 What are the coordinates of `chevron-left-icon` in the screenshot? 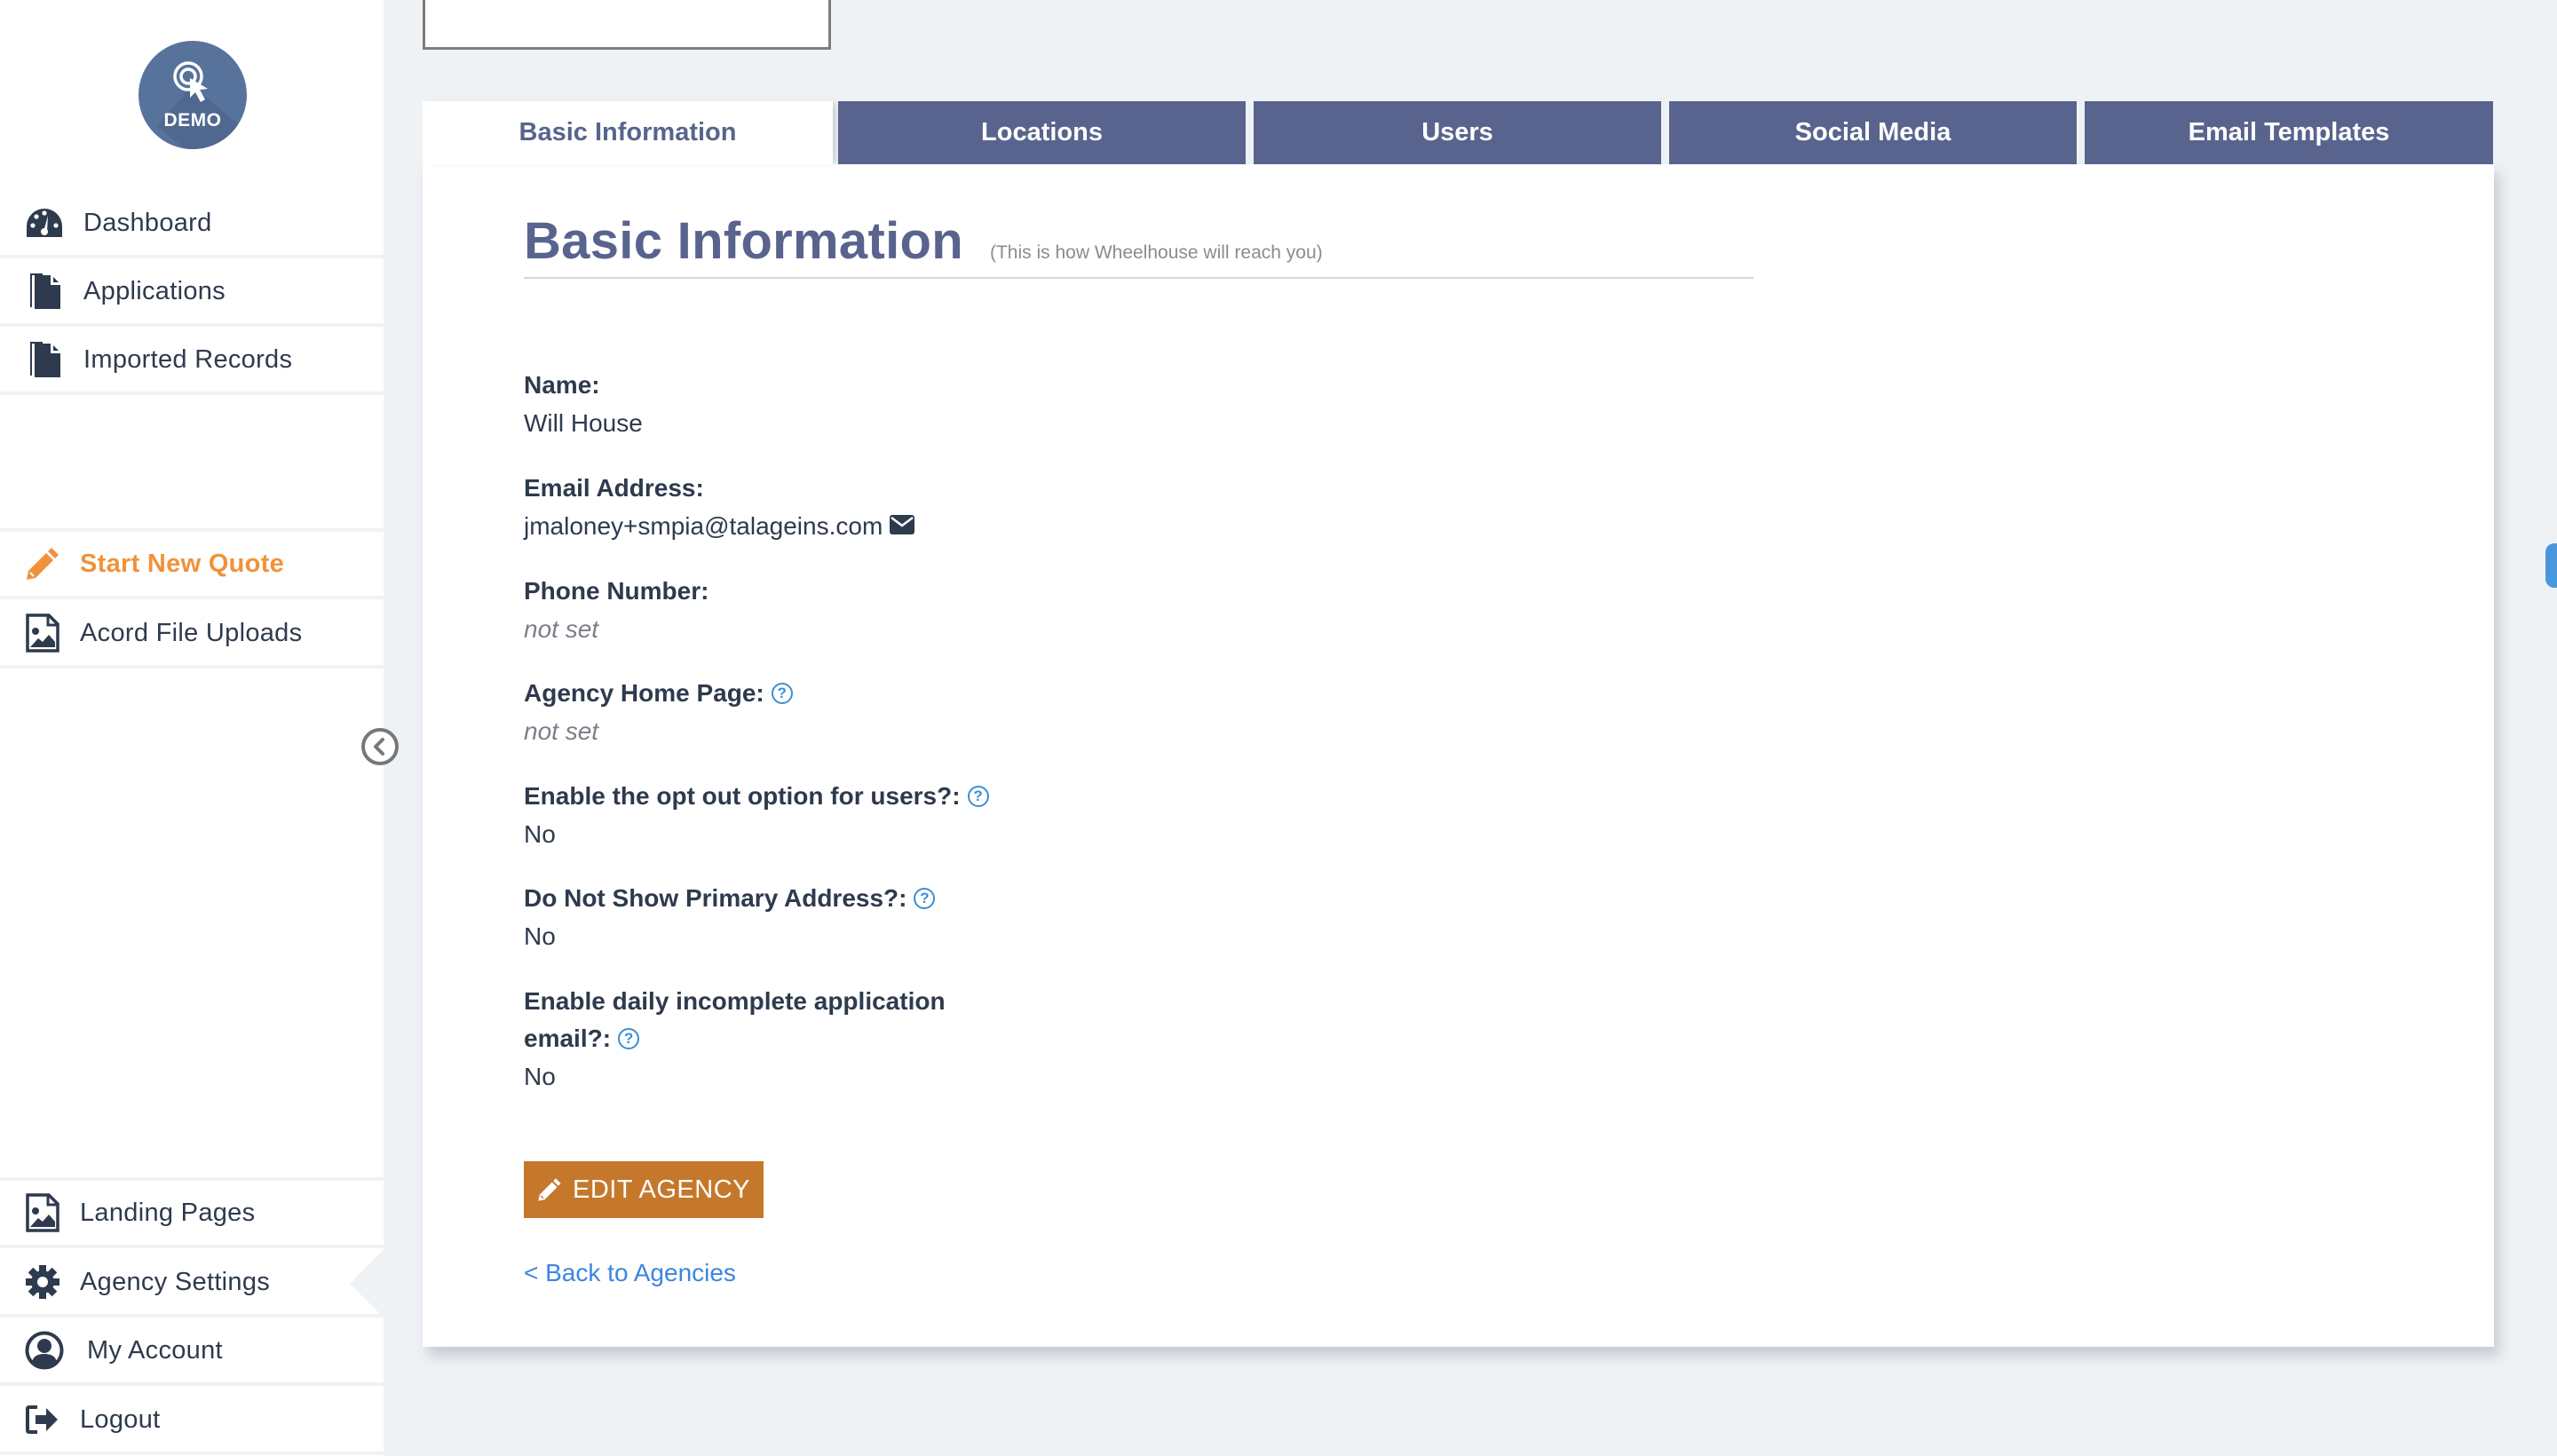 It's located at (379, 747).